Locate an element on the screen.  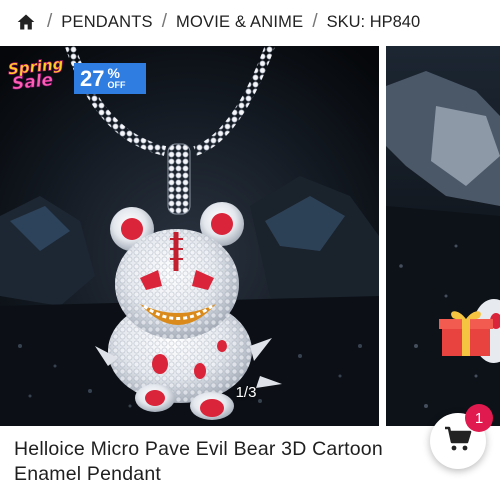
spring-sale-badge: Spring Sale 27 % OFF is located at coordinates (76, 75).